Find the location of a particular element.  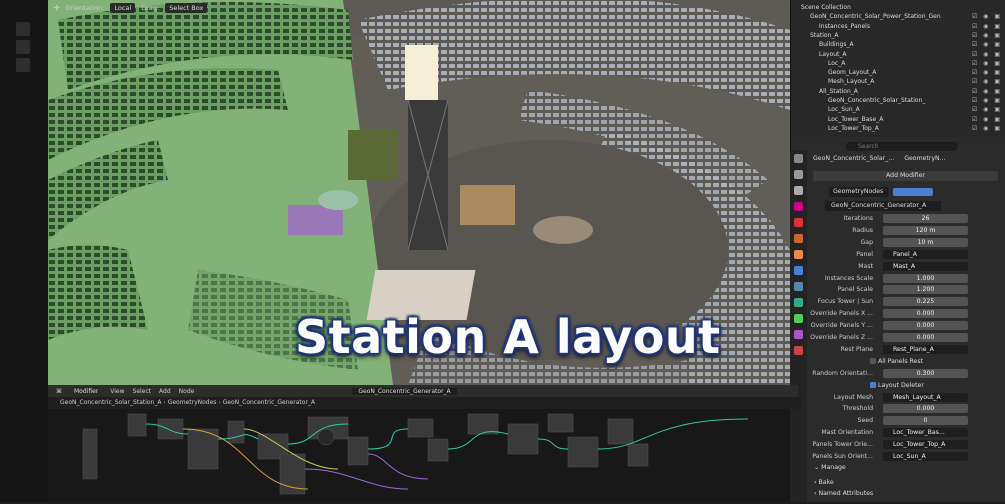

move-tool-icon is located at coordinates (23, 65).